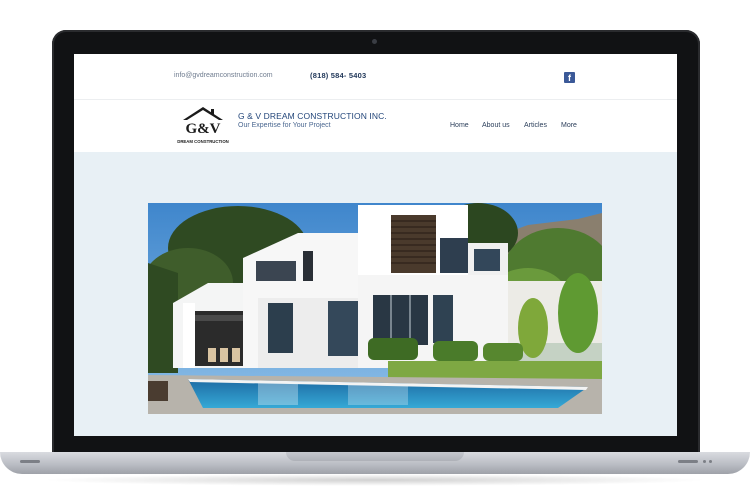  I want to click on company-name: G & V DREAM CONSTRUCTION INC., so click(312, 116).